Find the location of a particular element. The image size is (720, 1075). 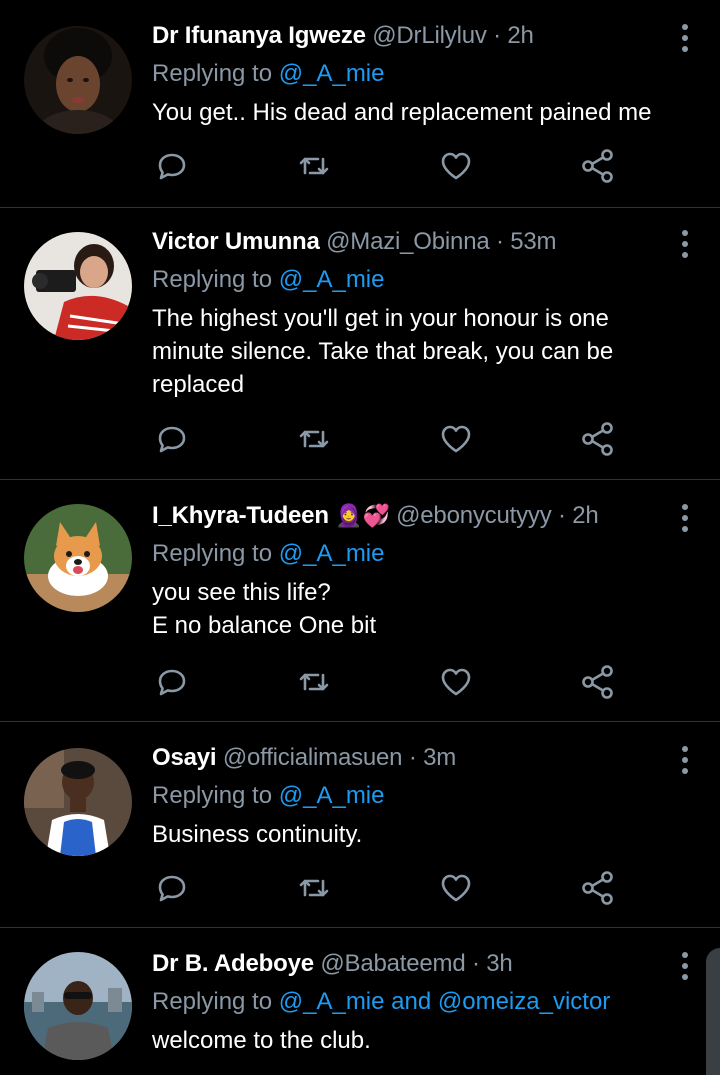

user-handle: @DrLilyluv is located at coordinates (429, 35).